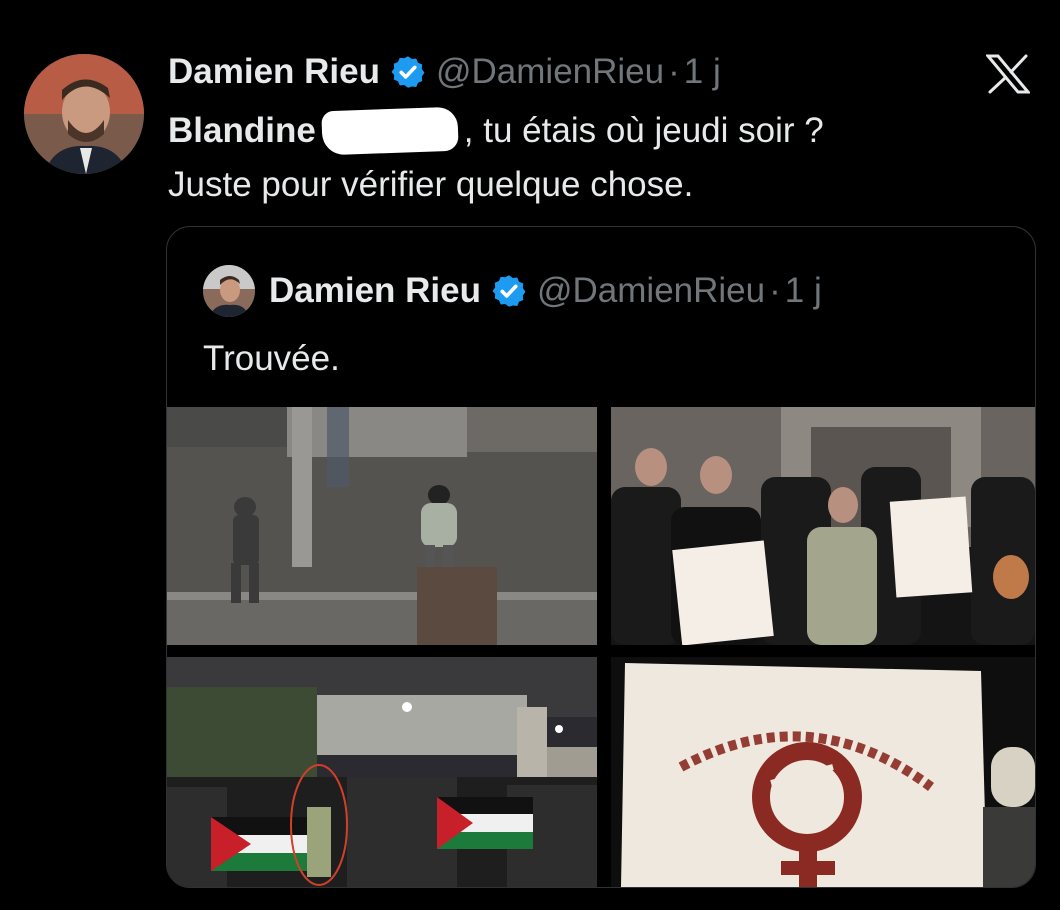 Image resolution: width=1060 pixels, height=910 pixels. Describe the element at coordinates (271, 358) in the screenshot. I see `quoted-tweet-text: Trouvée.` at that location.